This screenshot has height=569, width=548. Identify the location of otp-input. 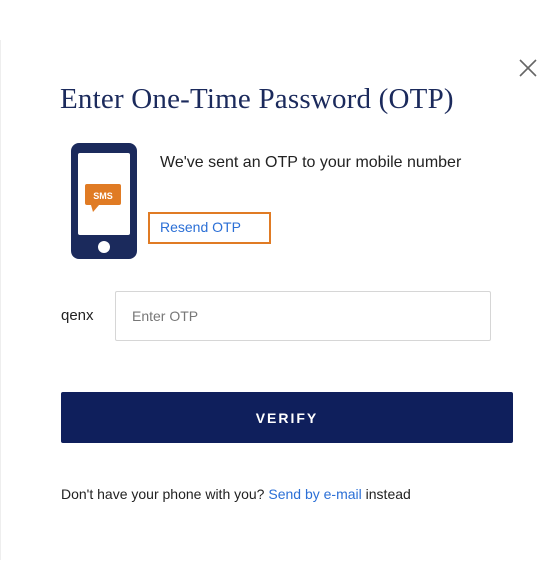
(303, 316).